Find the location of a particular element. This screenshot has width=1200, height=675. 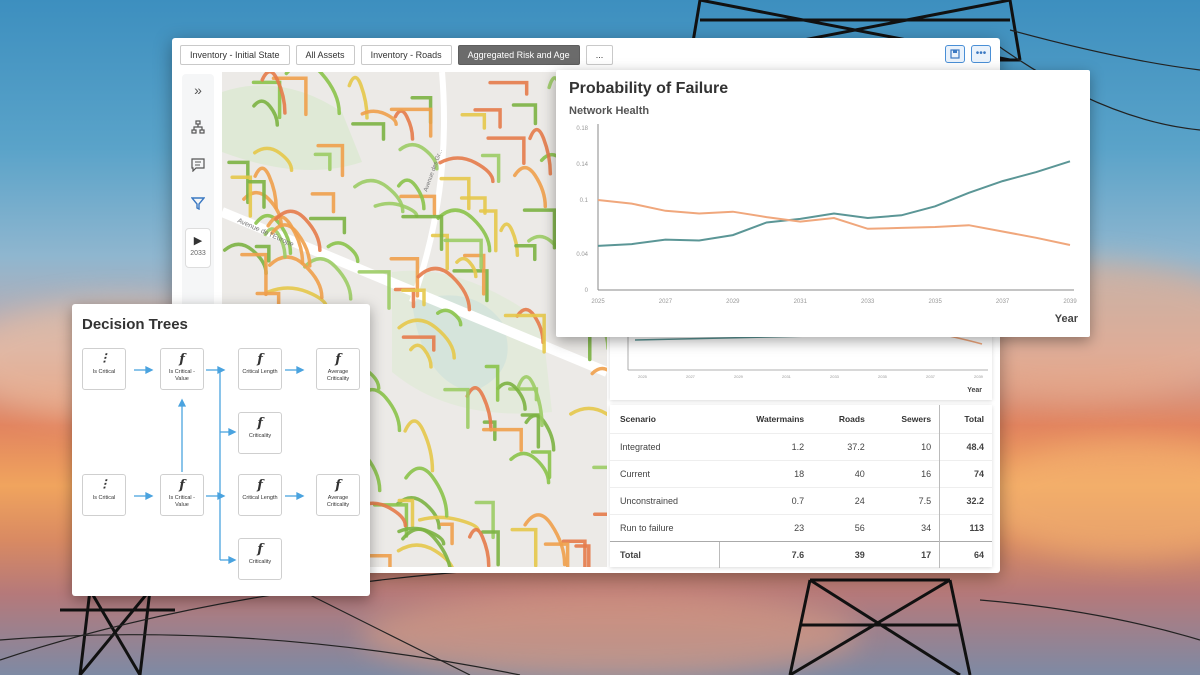

table-cell: 7.6 is located at coordinates (766, 554).